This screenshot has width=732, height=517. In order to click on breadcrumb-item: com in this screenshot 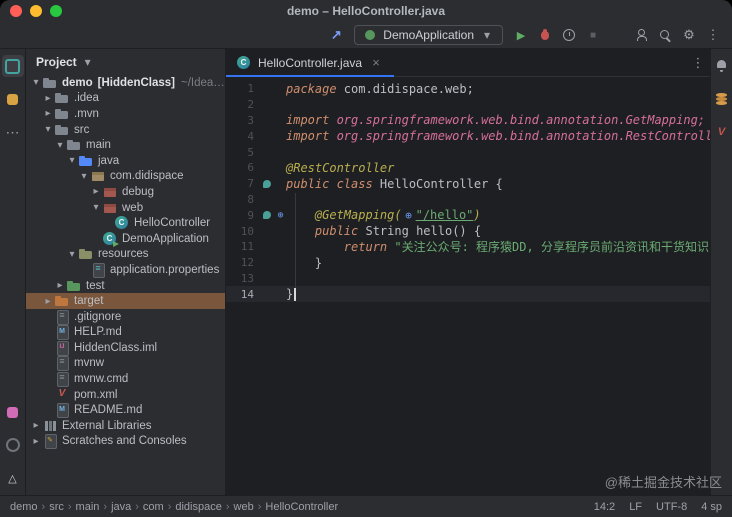, I will do `click(153, 507)`.